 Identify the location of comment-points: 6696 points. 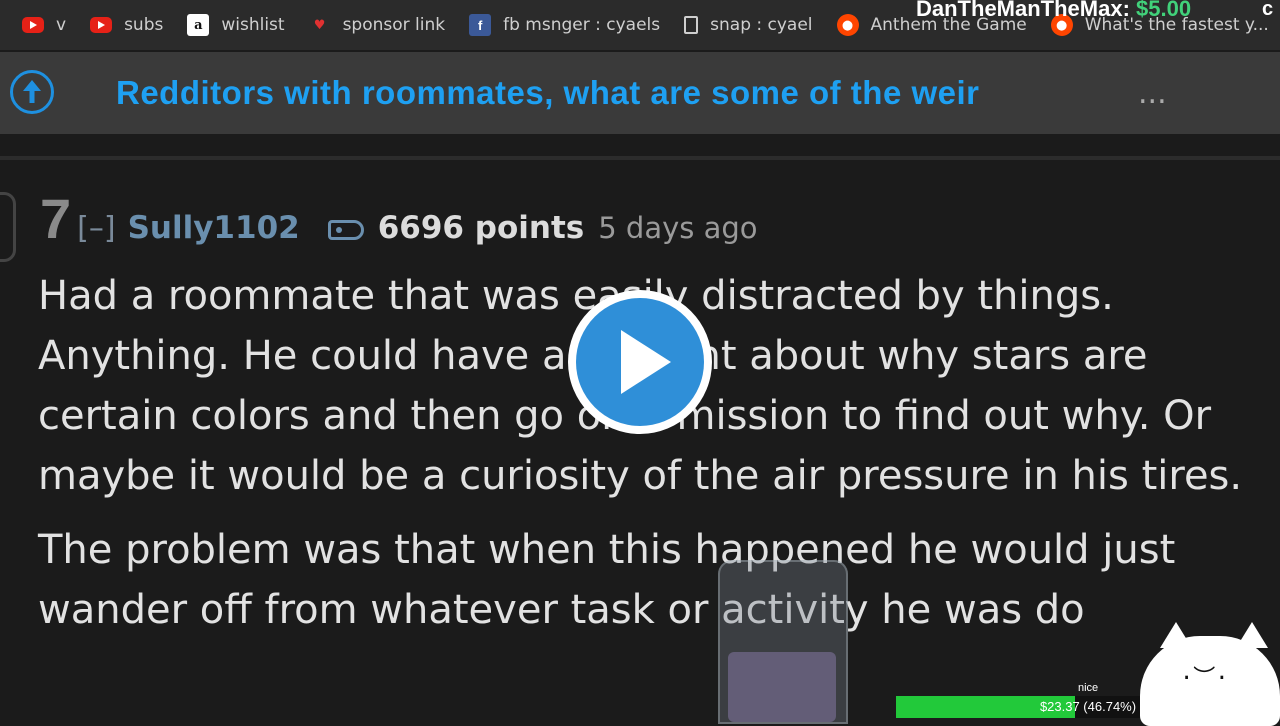
(481, 228).